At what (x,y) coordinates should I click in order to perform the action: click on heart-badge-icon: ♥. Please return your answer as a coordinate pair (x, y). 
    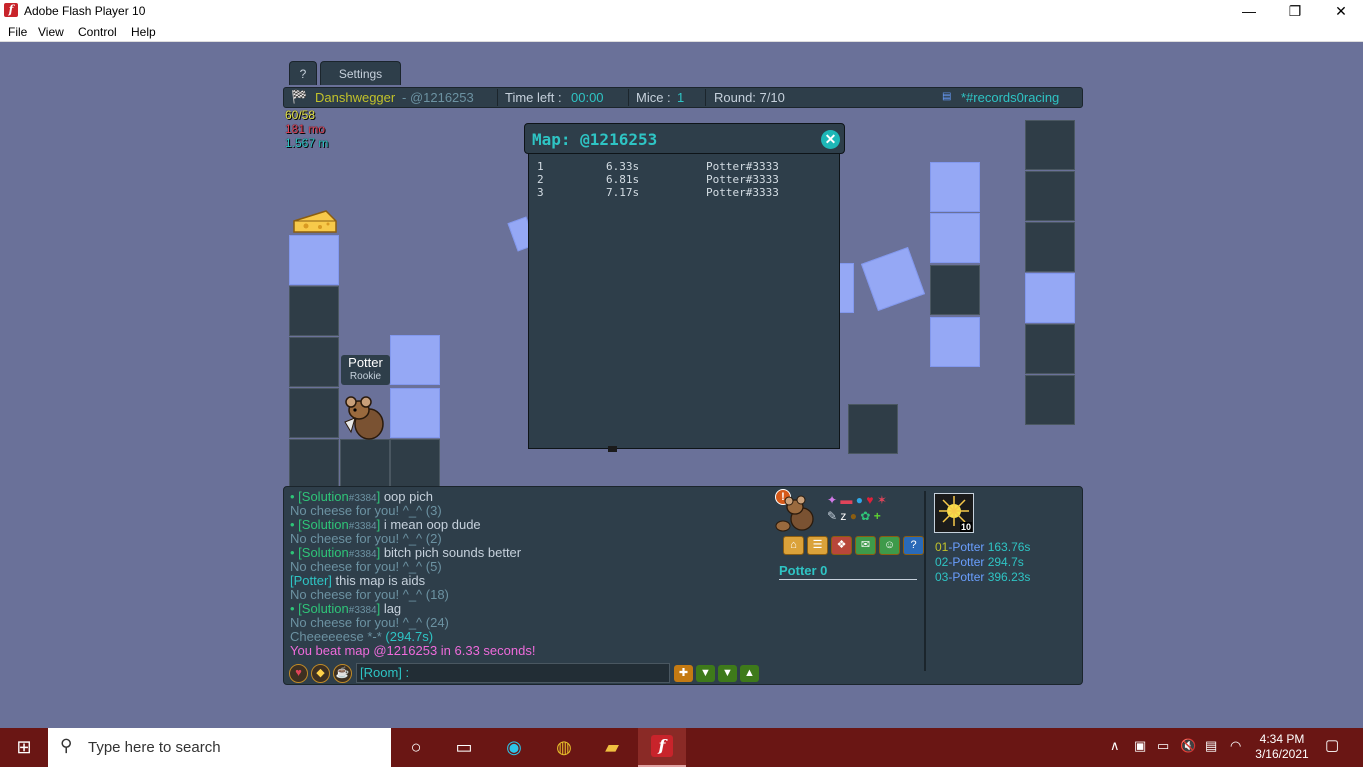
    Looking at the image, I should click on (869, 500).